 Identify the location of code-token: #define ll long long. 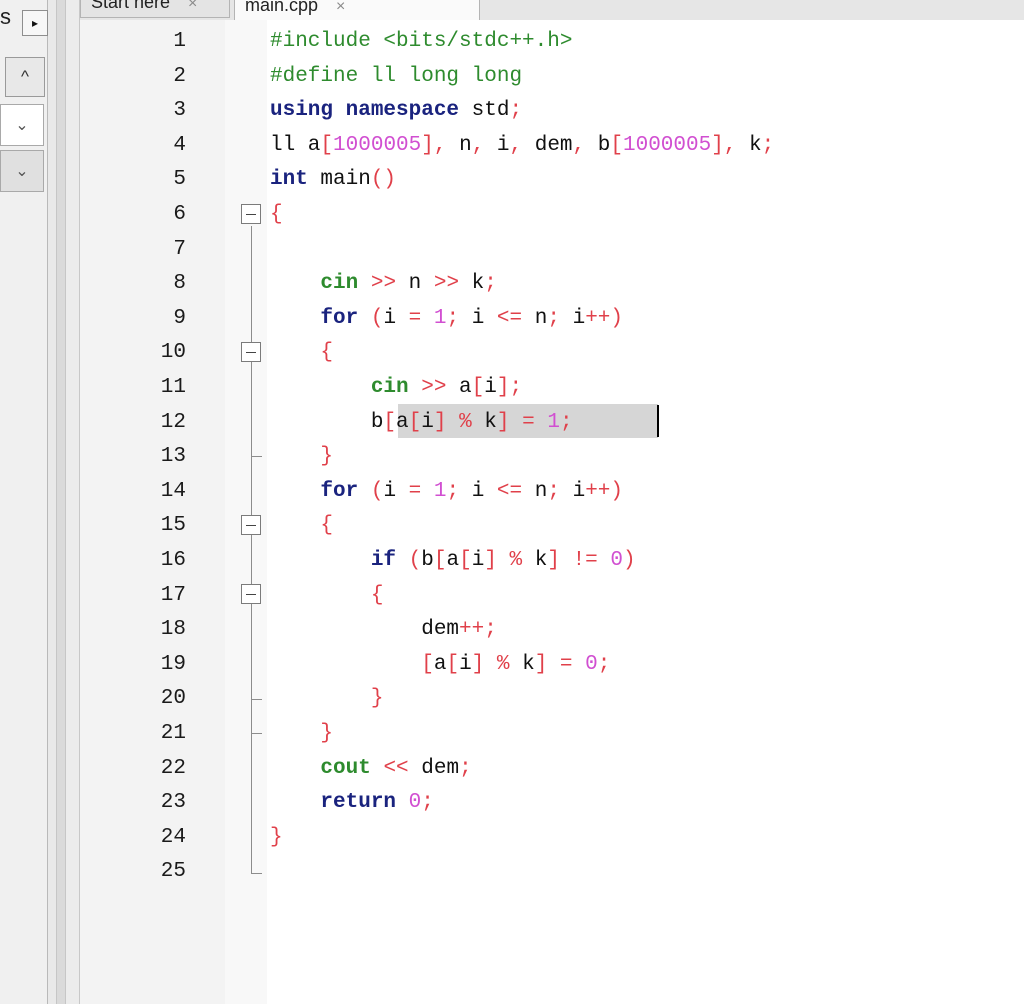
(396, 76).